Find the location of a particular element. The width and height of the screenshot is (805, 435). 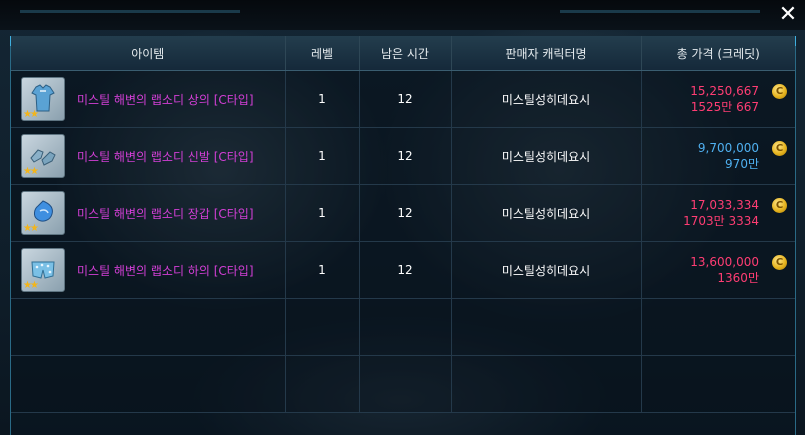

item-name: 미스틸 해변의 랩소디 하의 [C타입] is located at coordinates (165, 270).